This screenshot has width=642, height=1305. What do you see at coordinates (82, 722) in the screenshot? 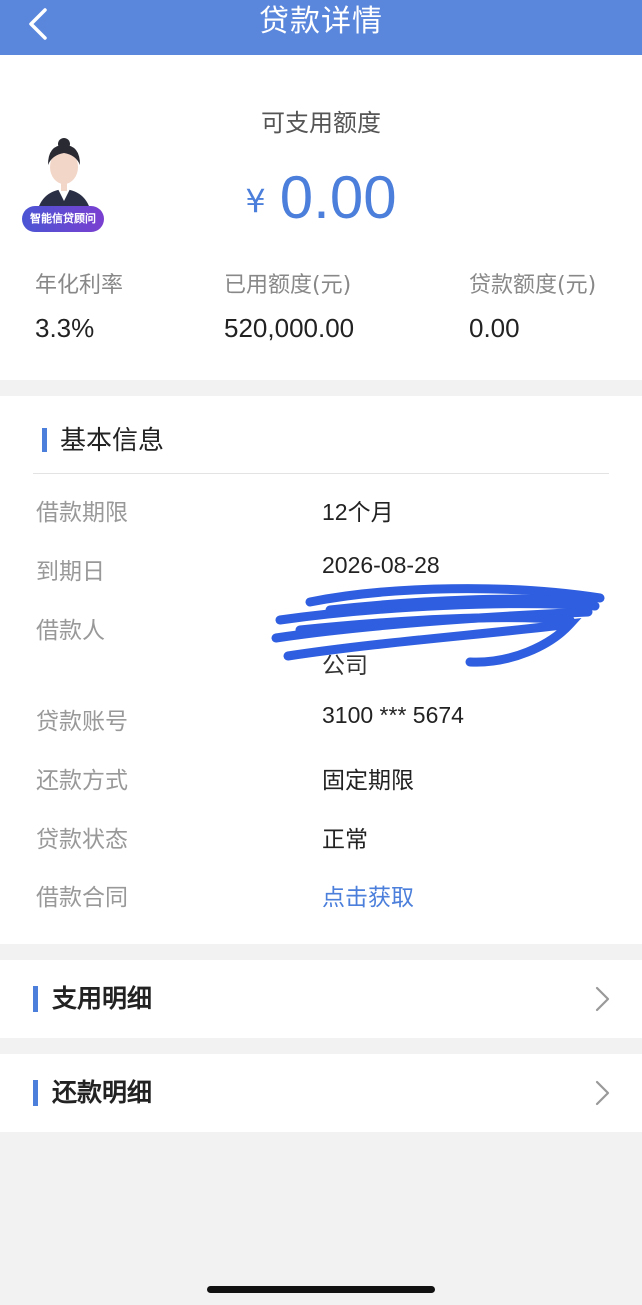
I see `row-label-account: 贷款账号` at bounding box center [82, 722].